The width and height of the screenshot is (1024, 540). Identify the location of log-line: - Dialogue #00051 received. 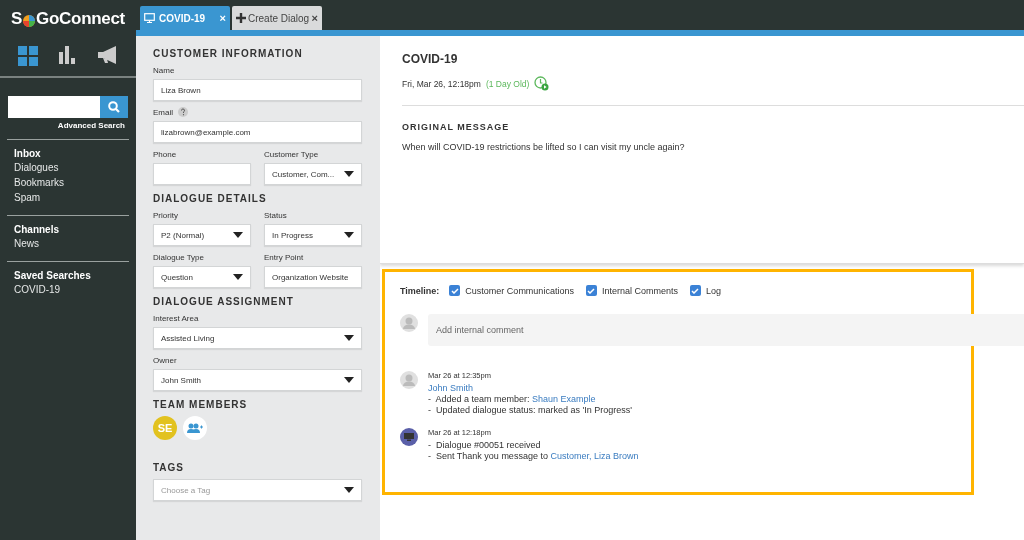
(484, 445).